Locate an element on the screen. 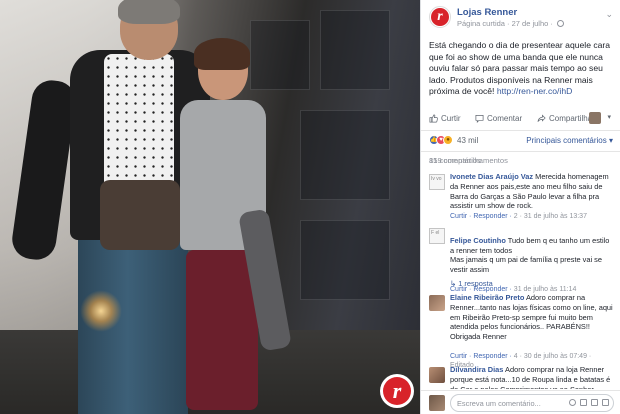 Image resolution: width=620 pixels, height=414 pixels. like-button: Curtir is located at coordinates (445, 118).